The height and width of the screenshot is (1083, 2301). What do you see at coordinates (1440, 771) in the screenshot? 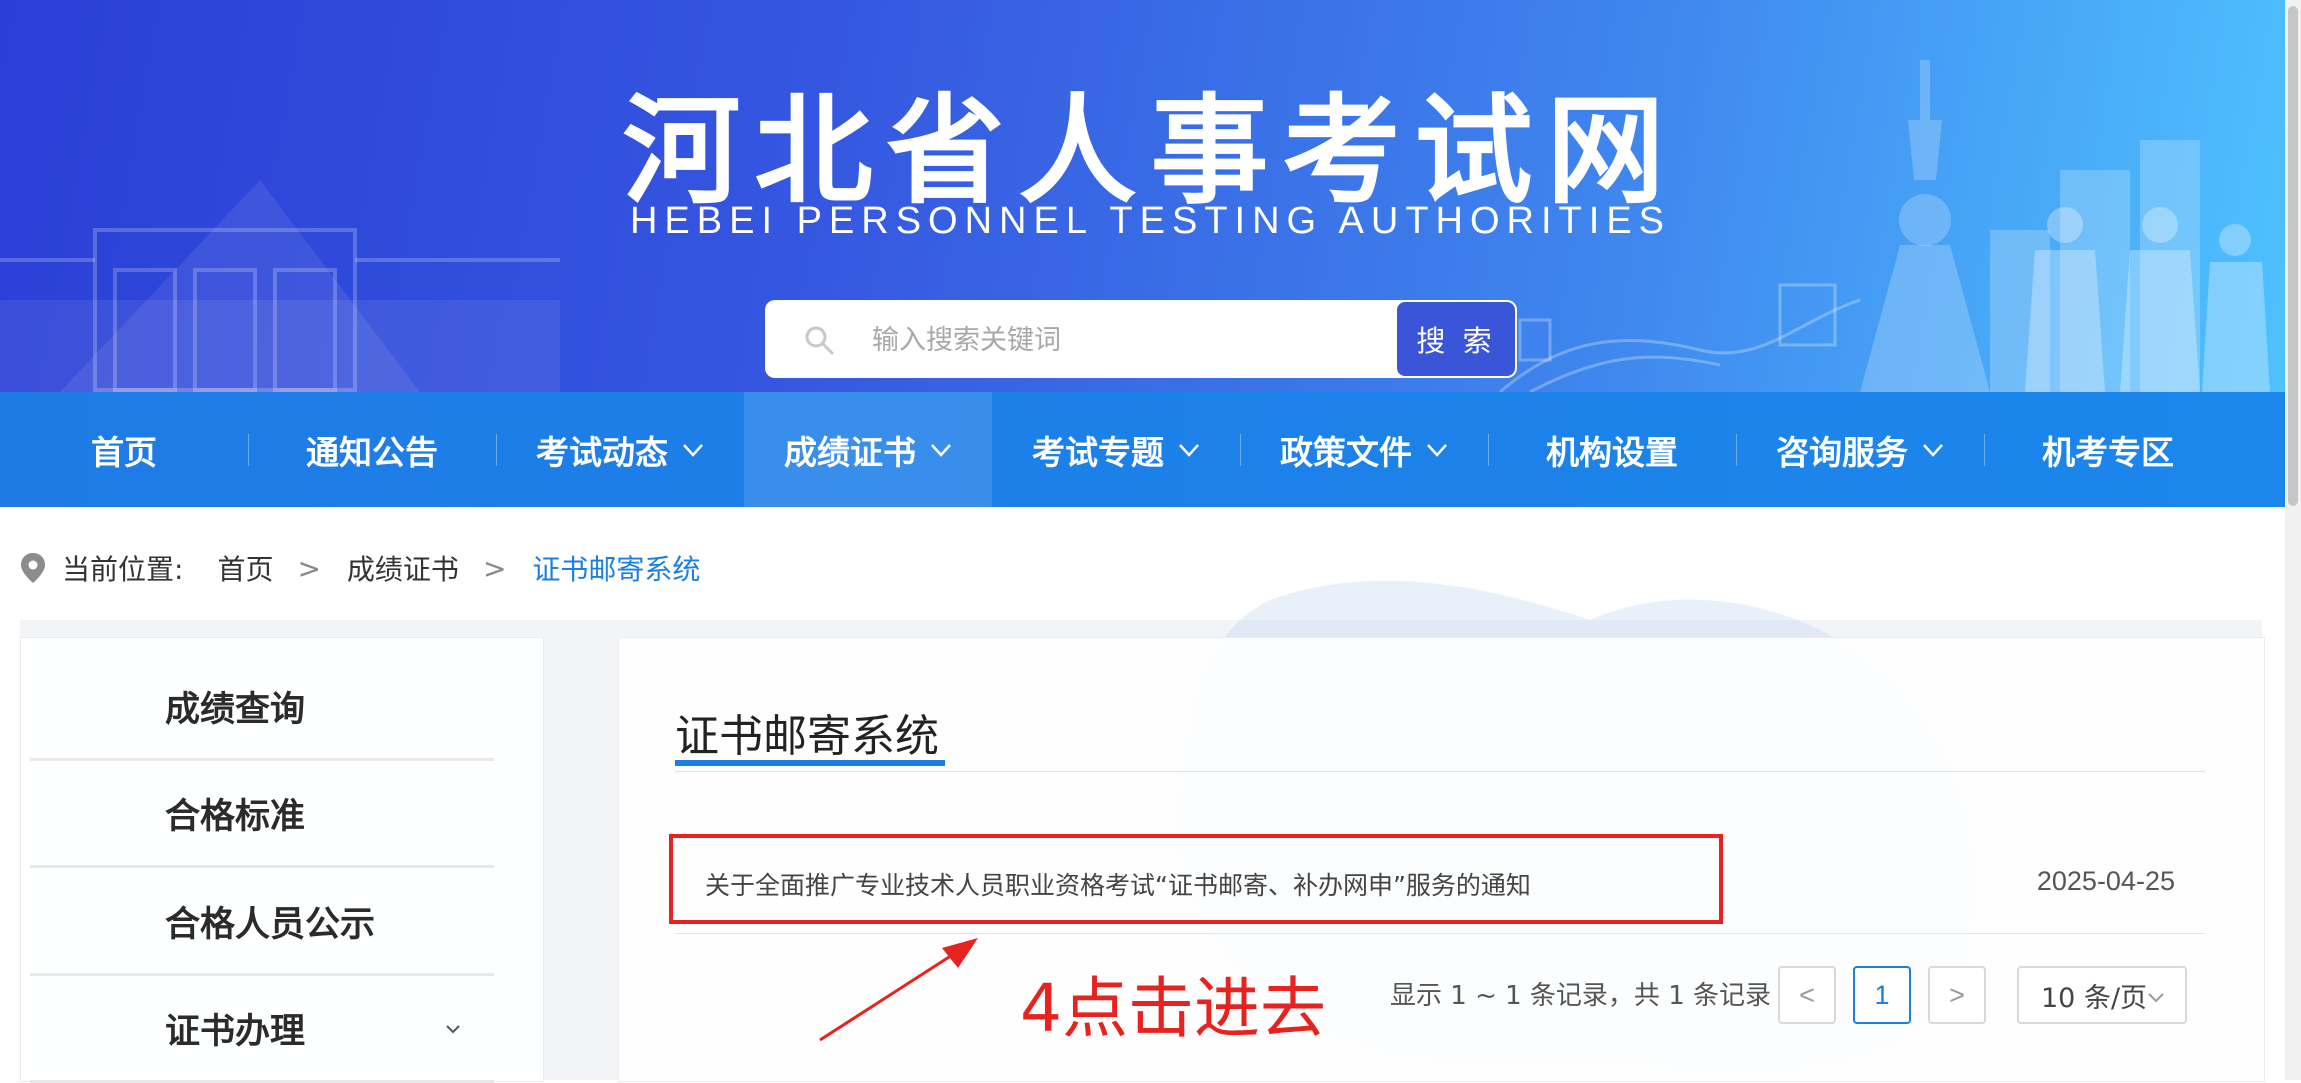
I see `divider` at bounding box center [1440, 771].